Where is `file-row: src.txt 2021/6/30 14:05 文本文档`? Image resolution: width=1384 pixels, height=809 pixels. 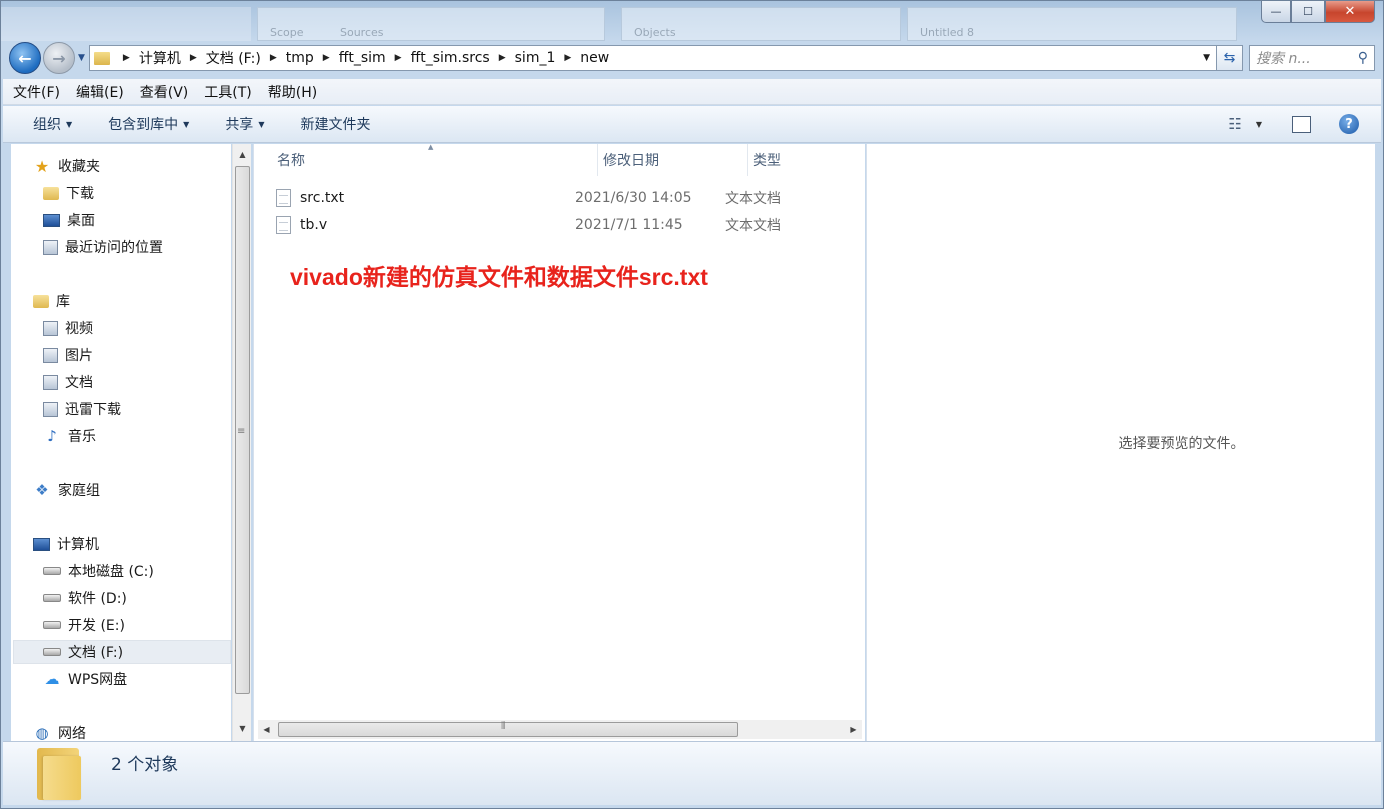
file-row: src.txt 2021/6/30 14:05 文本文档 is located at coordinates (561, 198).